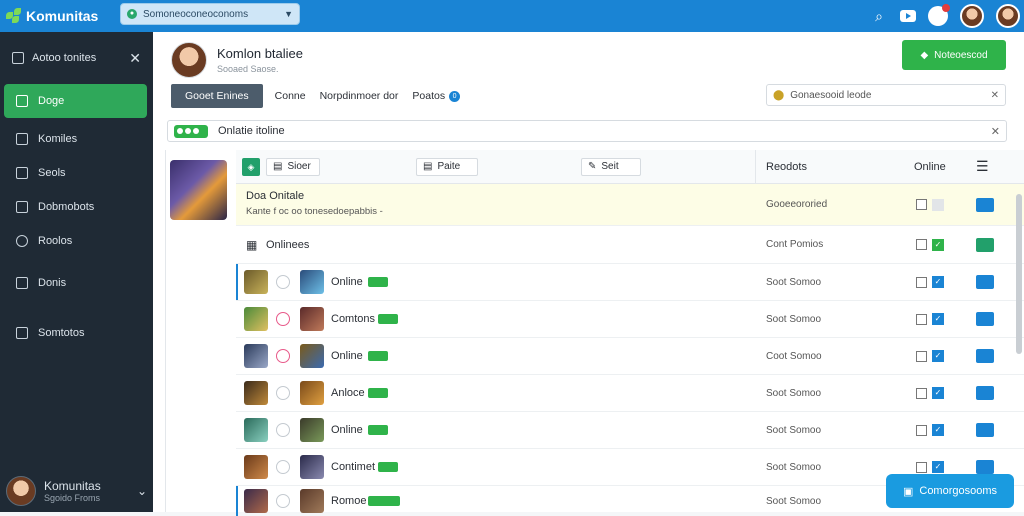 This screenshot has width=1024, height=516. Describe the element at coordinates (288, 244) in the screenshot. I see `group-label: Onlinees` at that location.